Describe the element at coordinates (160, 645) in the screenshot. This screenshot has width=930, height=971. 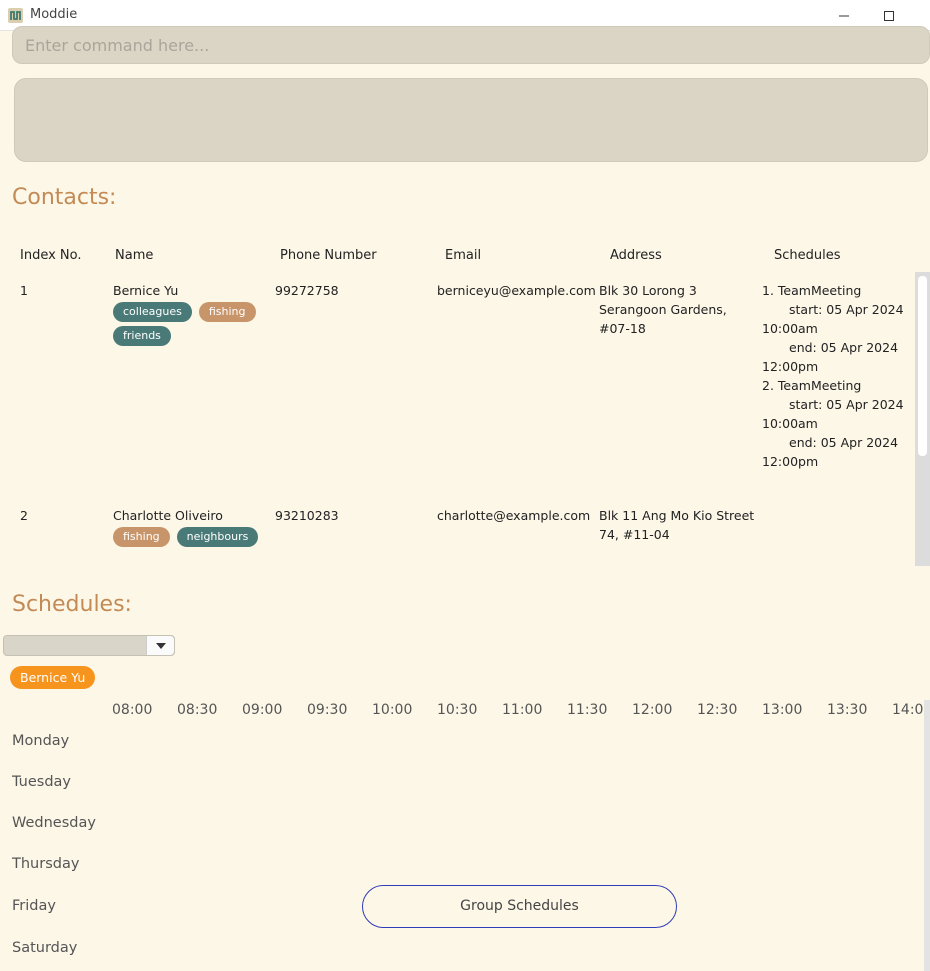
I see `chevron-down-icon` at that location.